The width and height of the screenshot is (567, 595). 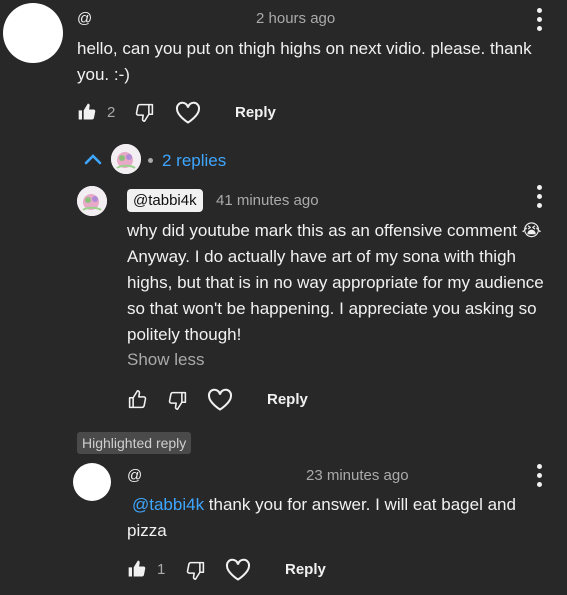 What do you see at coordinates (165, 504) in the screenshot?
I see `mention-link: @tabbi4k` at bounding box center [165, 504].